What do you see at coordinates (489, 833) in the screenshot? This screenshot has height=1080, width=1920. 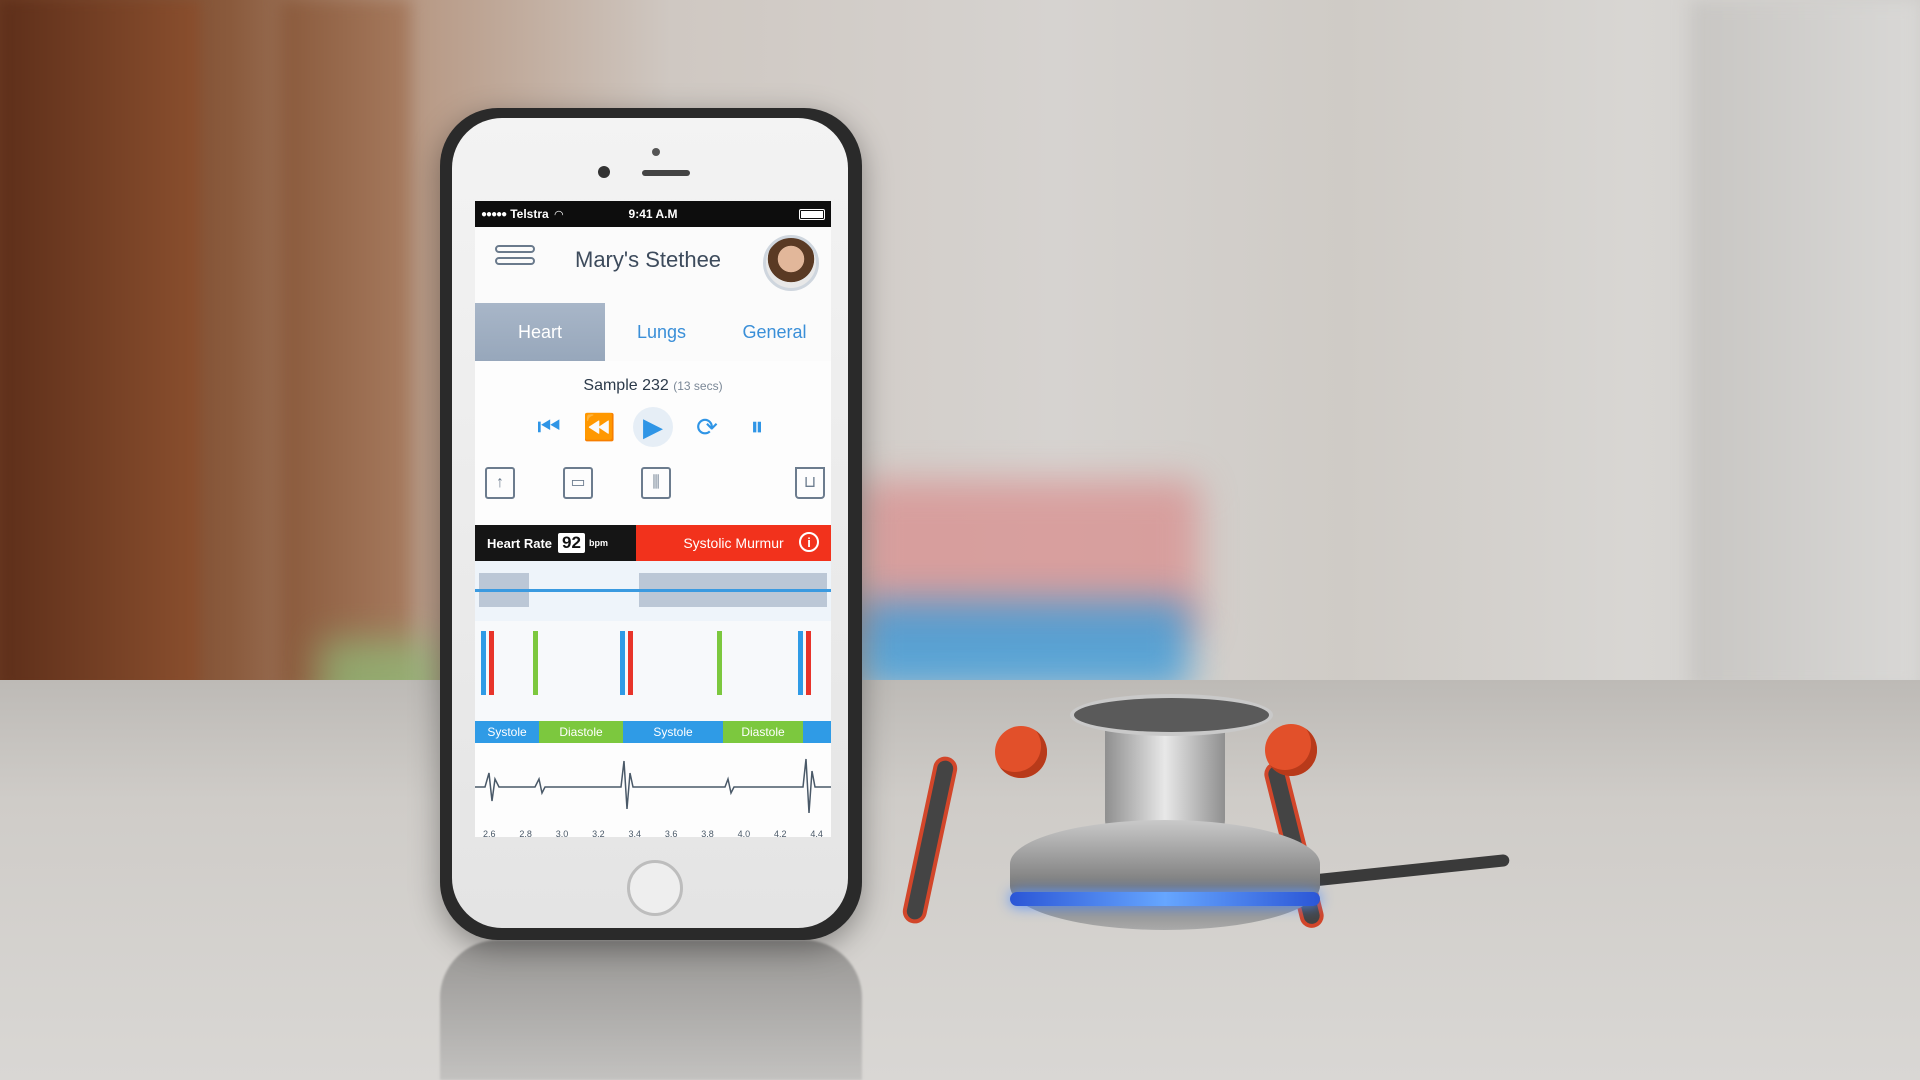 I see `axis-tick: 2.6` at bounding box center [489, 833].